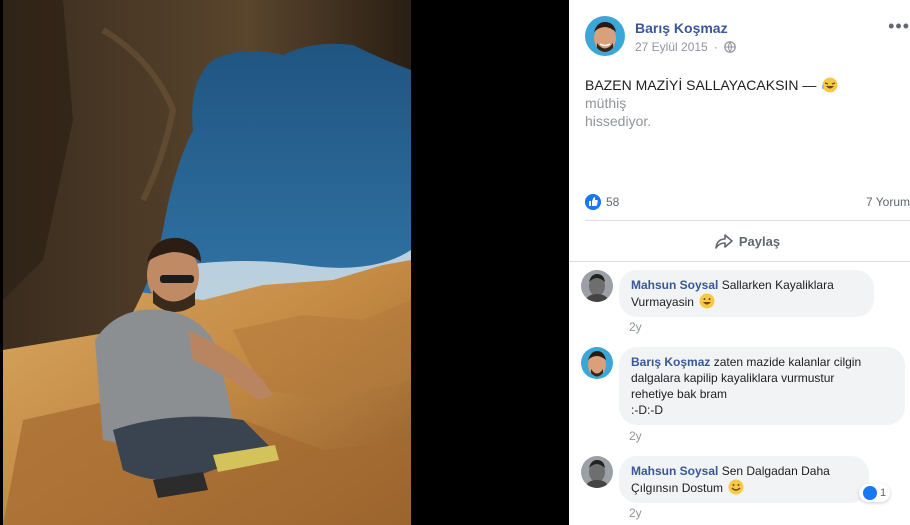 Image resolution: width=910 pixels, height=525 pixels. Describe the element at coordinates (671, 47) in the screenshot. I see `post-date: 27 Eylül 2015` at that location.